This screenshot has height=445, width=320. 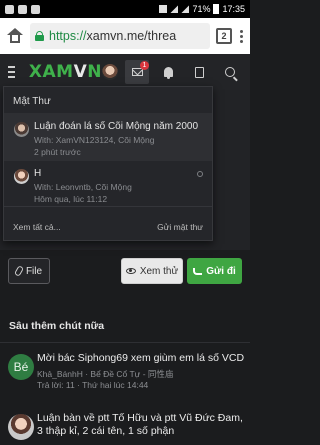 I want to click on send-message-link: Gửi mật thư, so click(x=180, y=227).